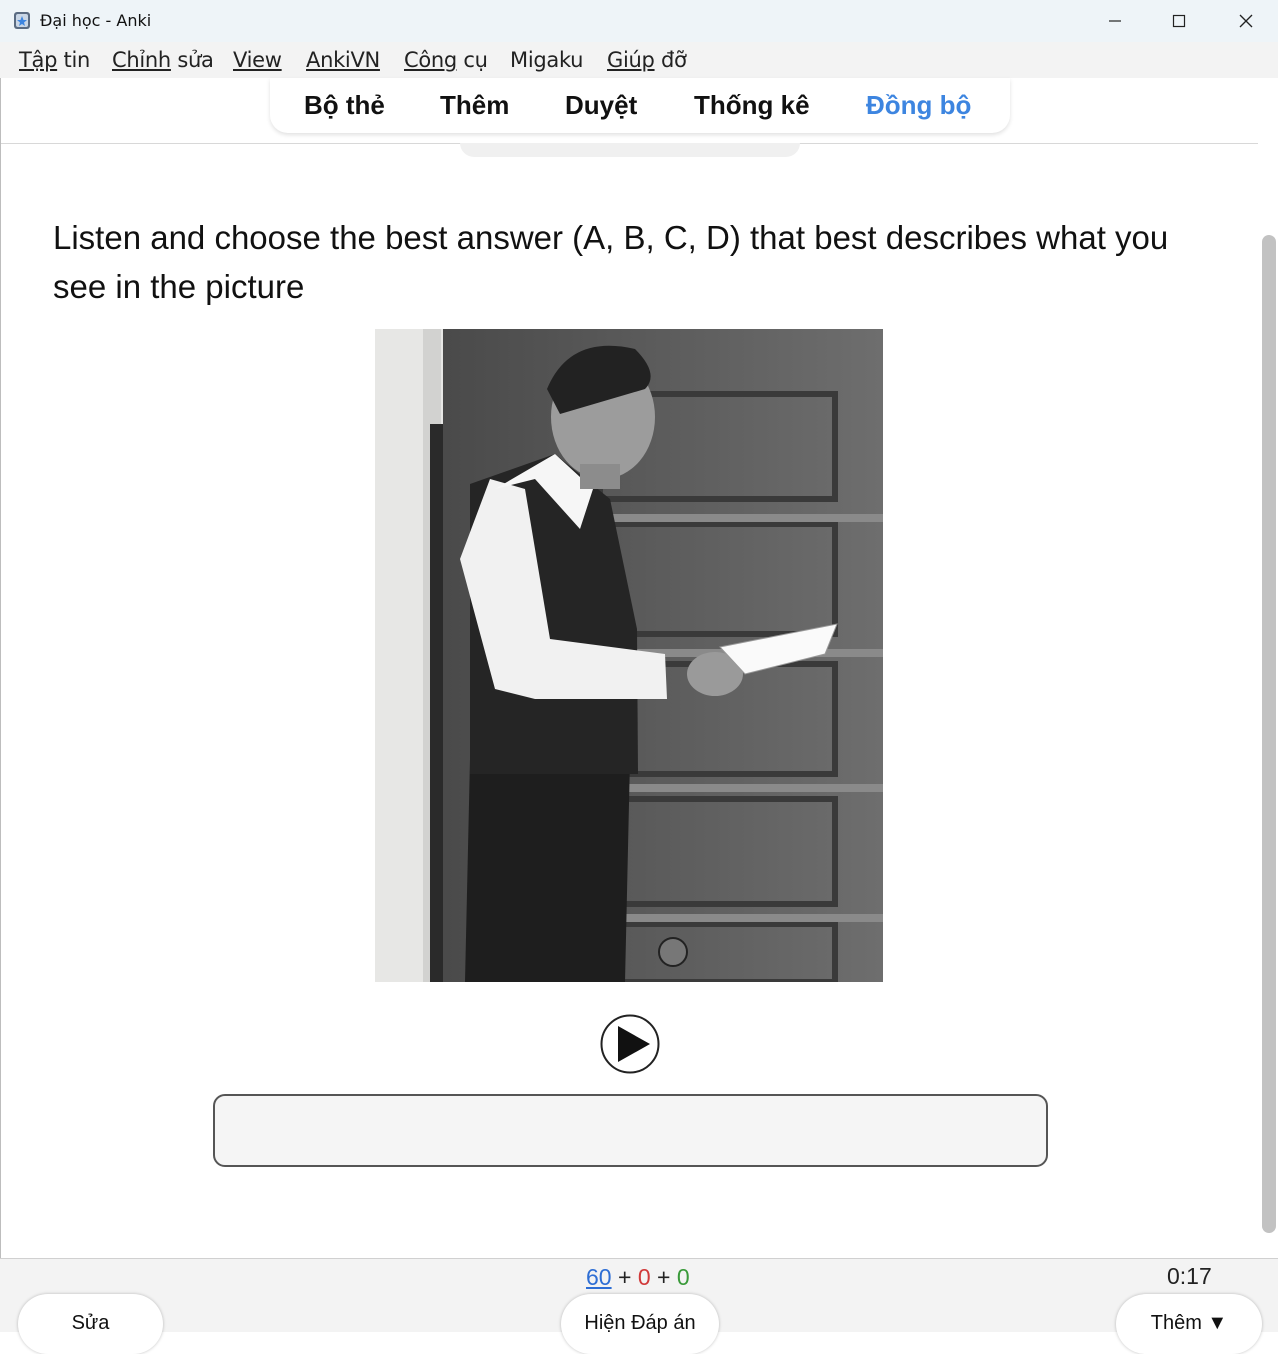 This screenshot has height=1354, width=1278. What do you see at coordinates (446, 60) in the screenshot?
I see `menu-tools: Công cụ` at bounding box center [446, 60].